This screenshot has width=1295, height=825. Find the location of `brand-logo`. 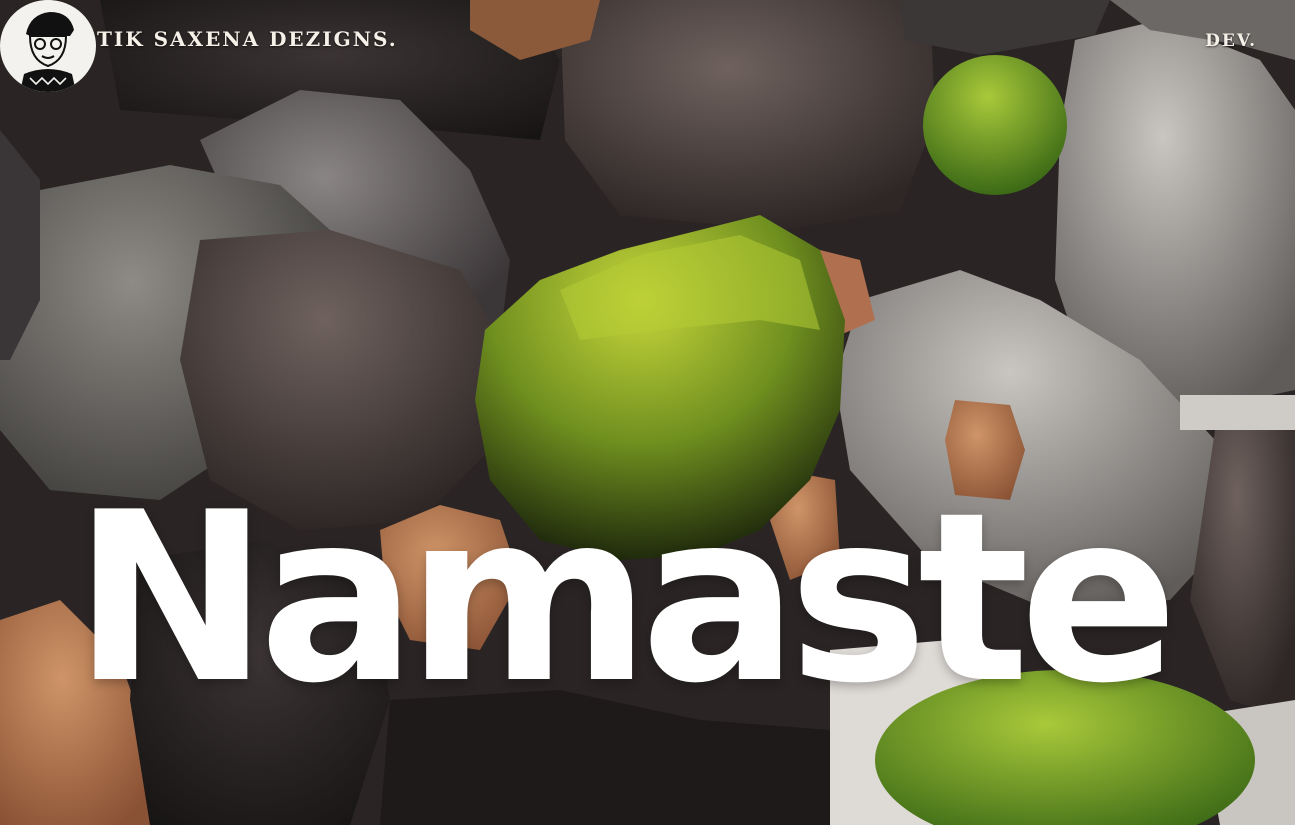

brand-logo is located at coordinates (50, 46).